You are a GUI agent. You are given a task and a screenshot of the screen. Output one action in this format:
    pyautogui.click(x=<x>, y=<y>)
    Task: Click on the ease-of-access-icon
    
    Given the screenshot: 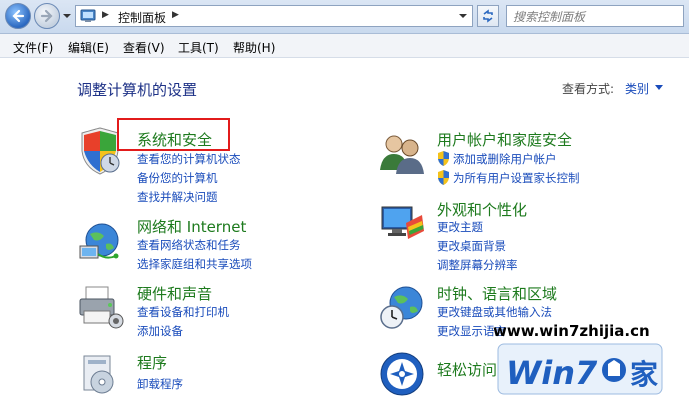 What is the action you would take?
    pyautogui.click(x=402, y=374)
    